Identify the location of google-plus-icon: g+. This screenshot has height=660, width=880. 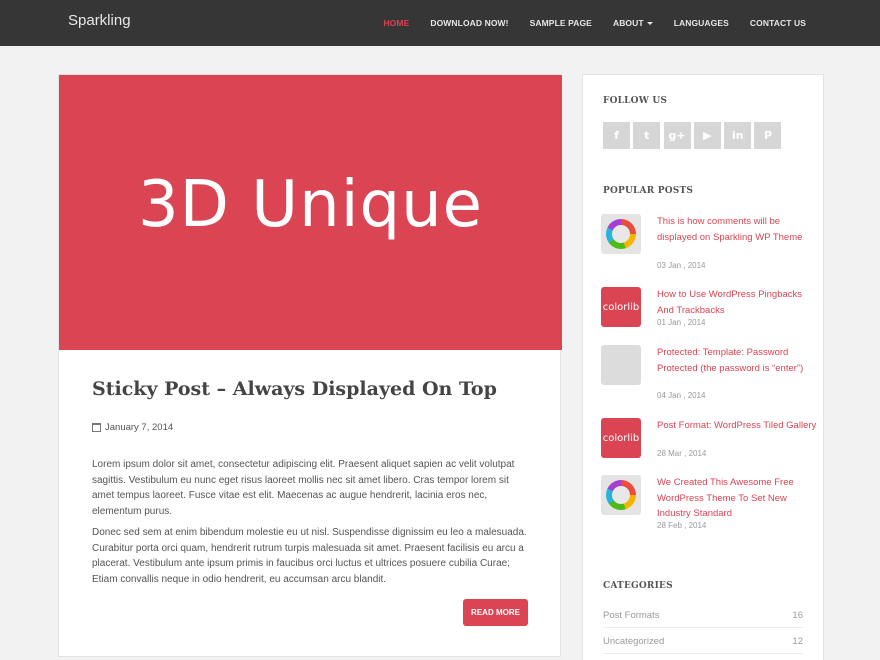
(677, 135).